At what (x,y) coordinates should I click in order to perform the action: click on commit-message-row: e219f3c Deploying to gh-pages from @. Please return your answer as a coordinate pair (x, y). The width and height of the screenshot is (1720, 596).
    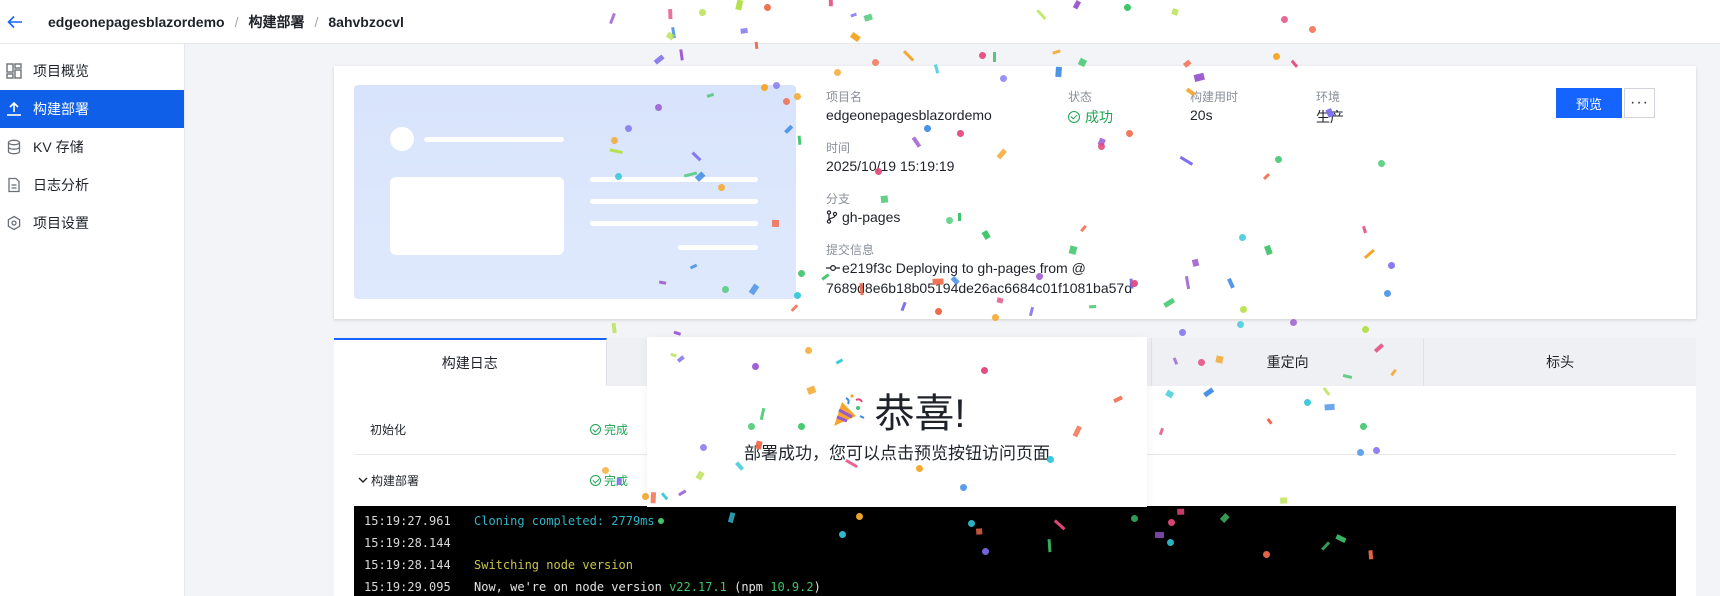
    Looking at the image, I should click on (956, 268).